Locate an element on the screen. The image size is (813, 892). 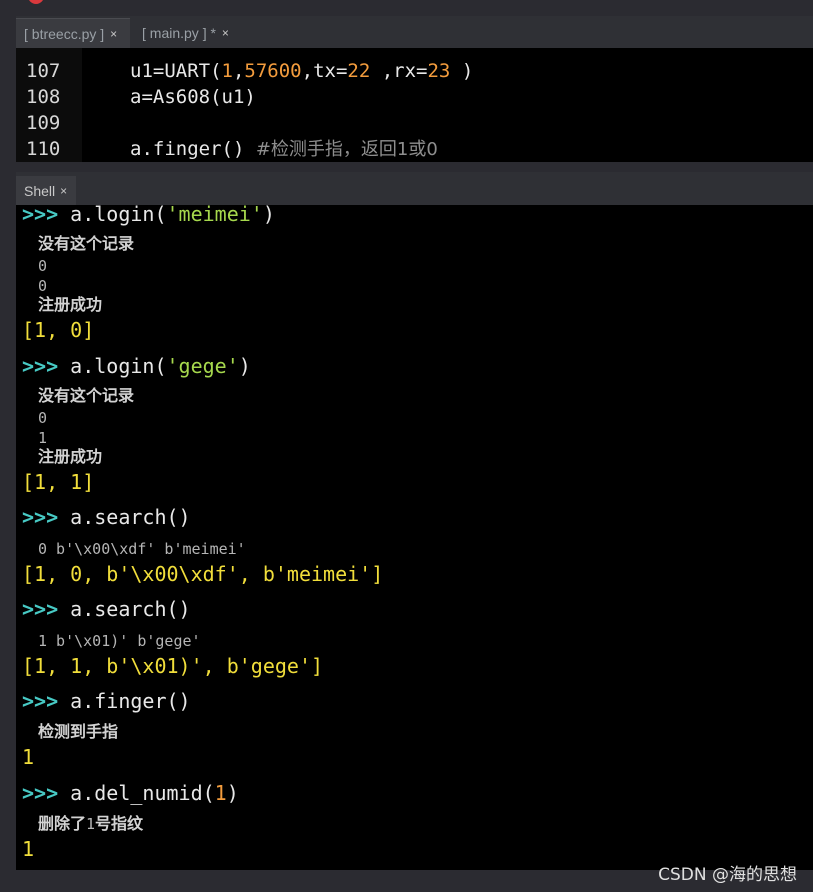
shell-result: [1, 0] is located at coordinates (58, 330).